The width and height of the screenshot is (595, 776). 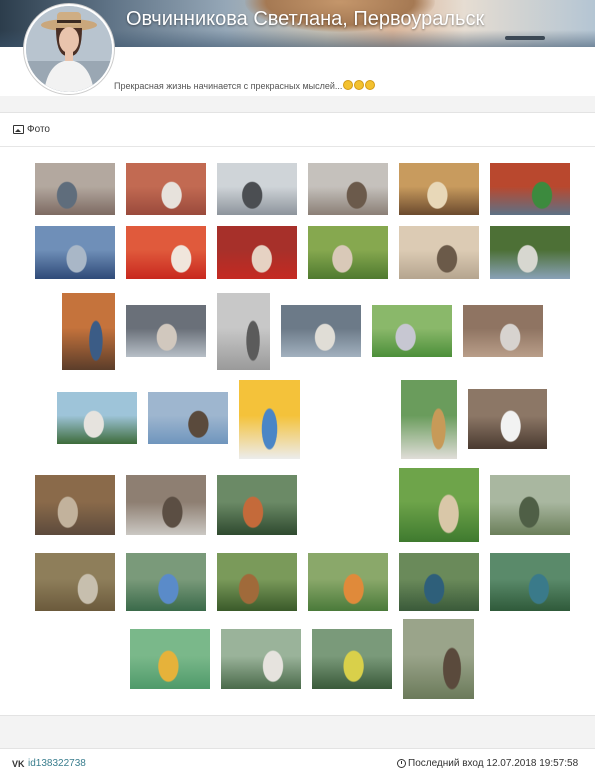 What do you see at coordinates (18, 129) in the screenshot?
I see `photo-icon` at bounding box center [18, 129].